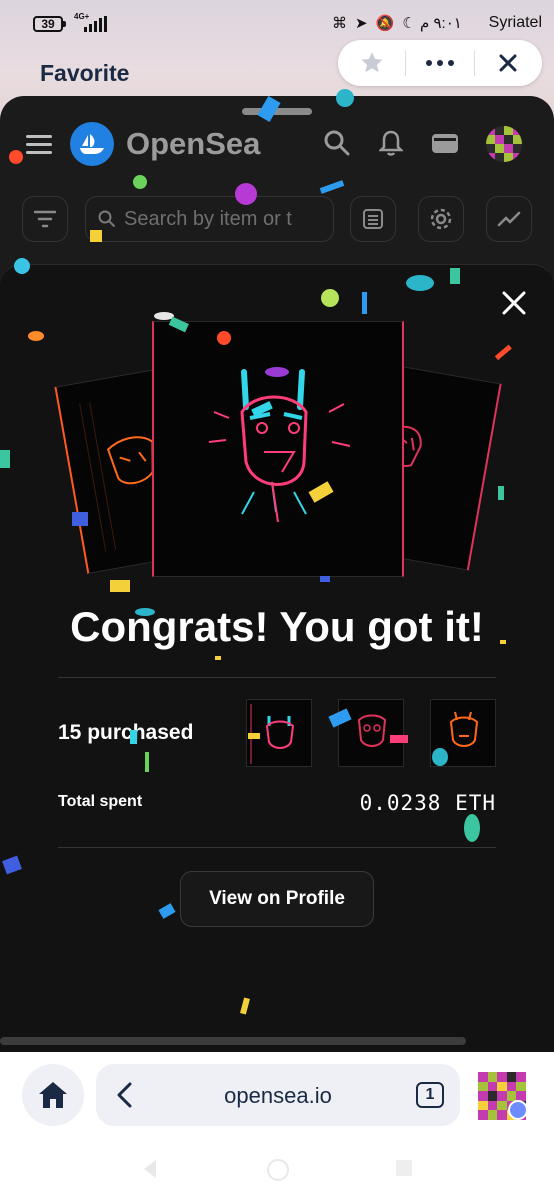 This screenshot has width=554, height=1200. I want to click on home-button, so click(53, 1095).